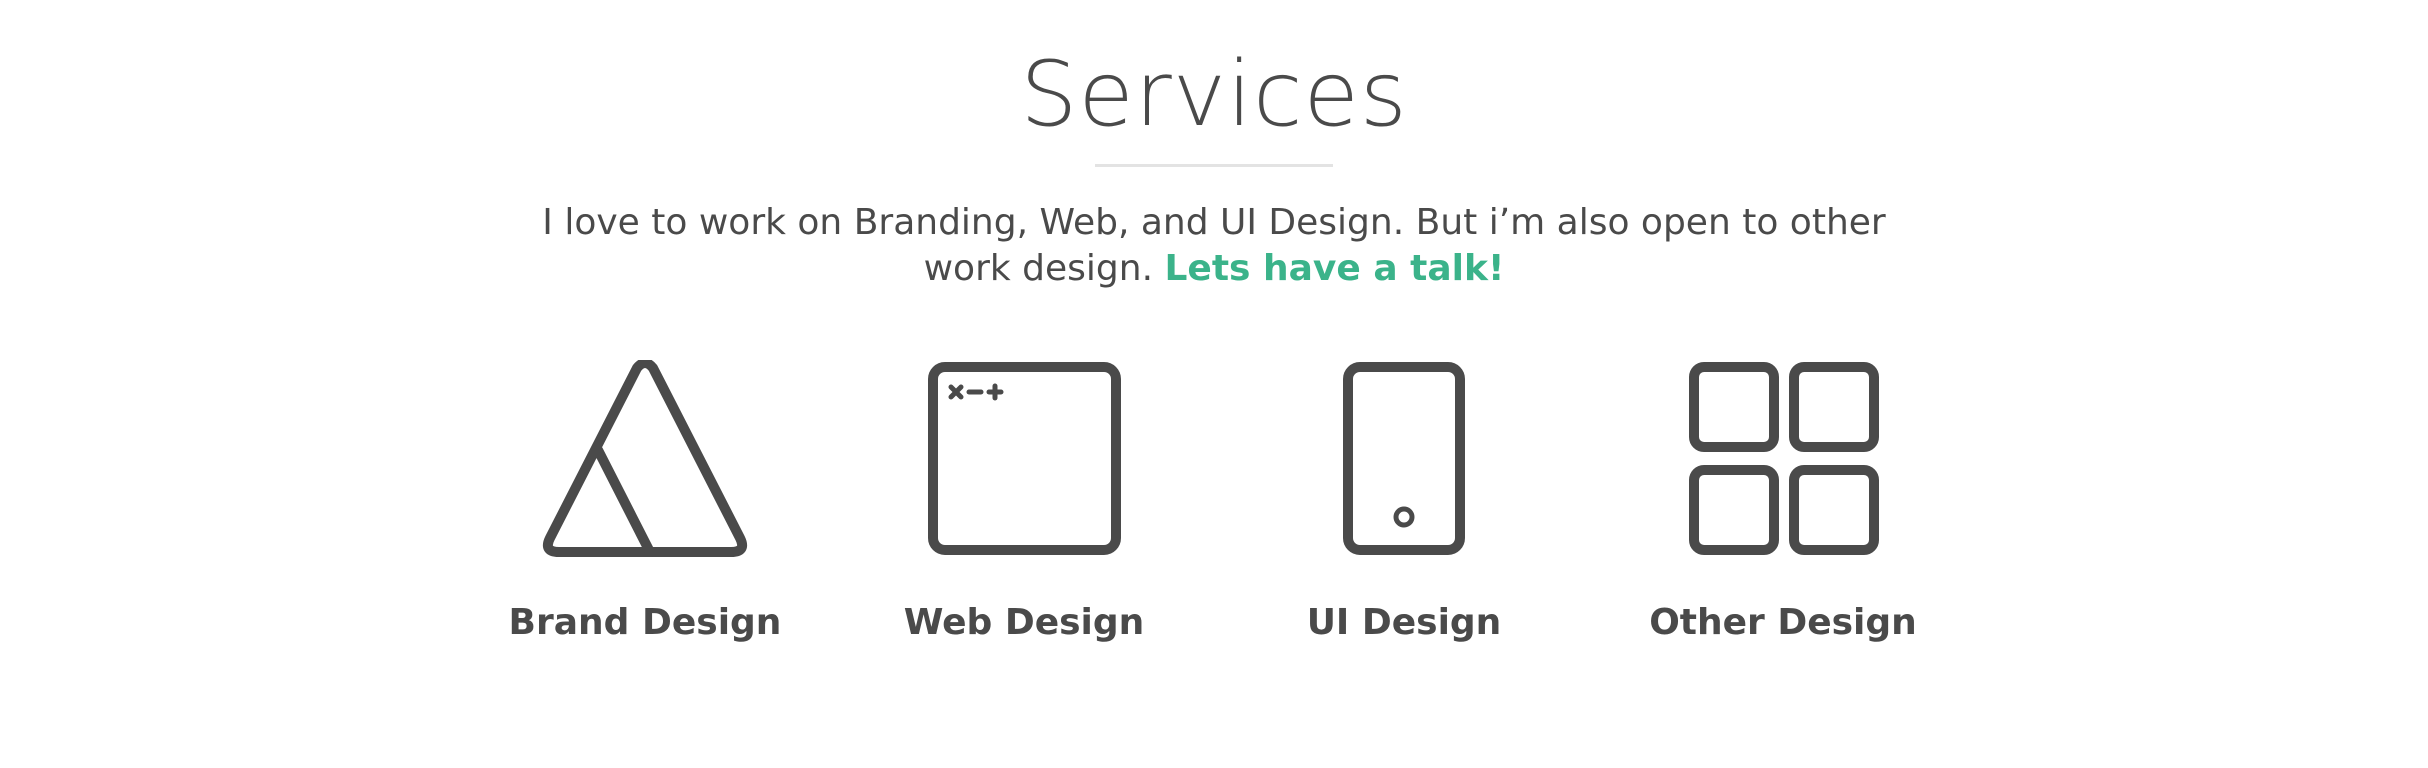 The image size is (2428, 768). Describe the element at coordinates (1214, 165) in the screenshot. I see `title-divider` at that location.